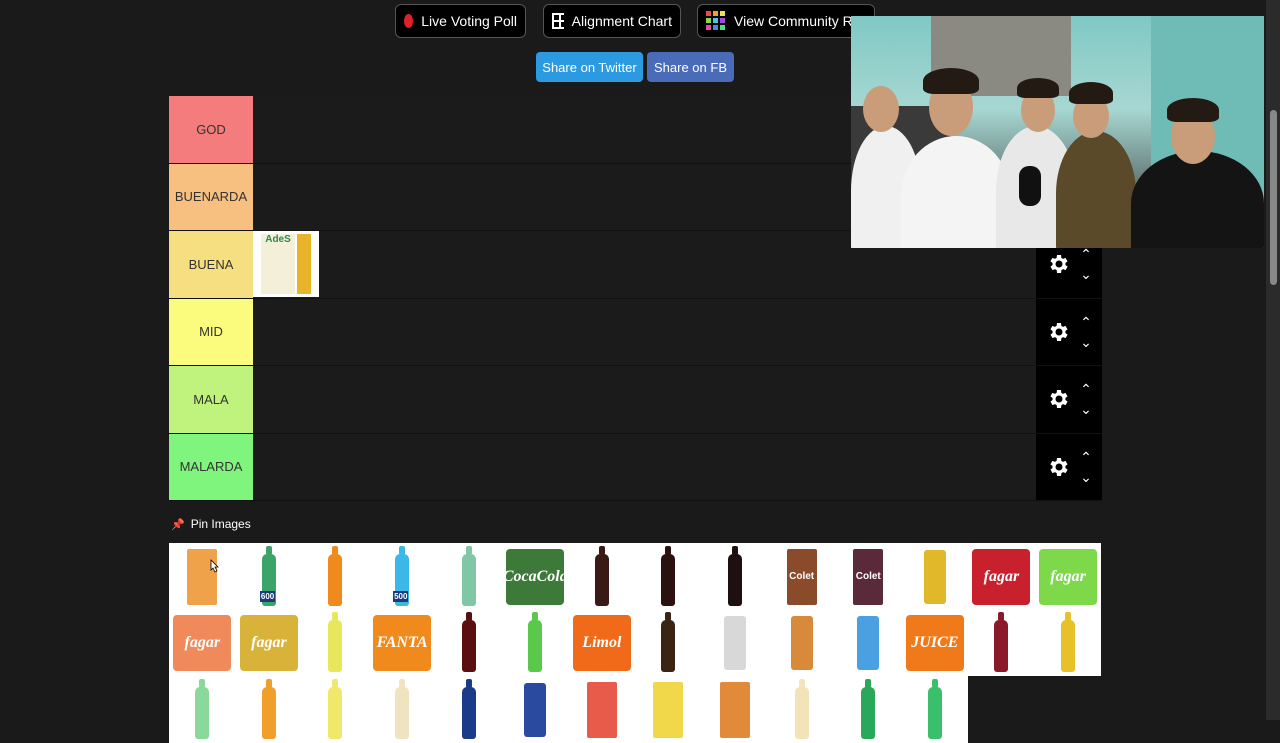 This screenshot has height=743, width=1280. Describe the element at coordinates (211, 331) in the screenshot. I see `tier-label: MID` at that location.